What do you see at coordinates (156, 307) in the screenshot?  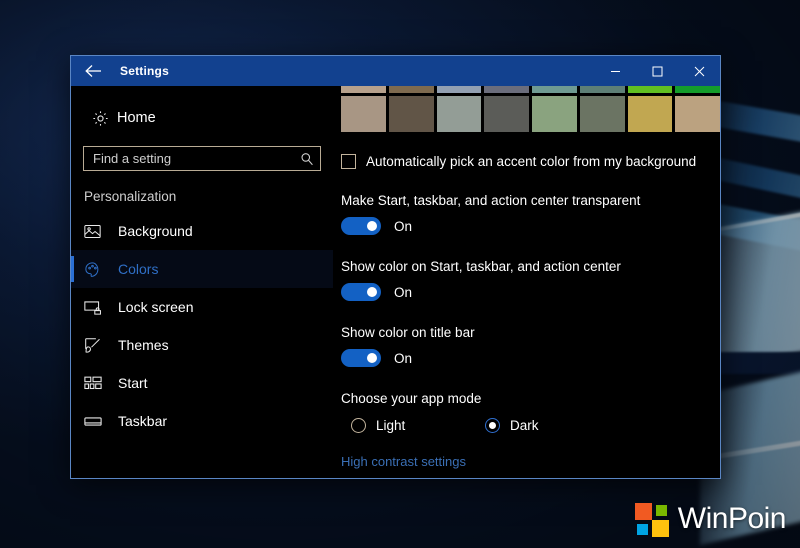 I see `sidebar-item-label: Lock screen` at bounding box center [156, 307].